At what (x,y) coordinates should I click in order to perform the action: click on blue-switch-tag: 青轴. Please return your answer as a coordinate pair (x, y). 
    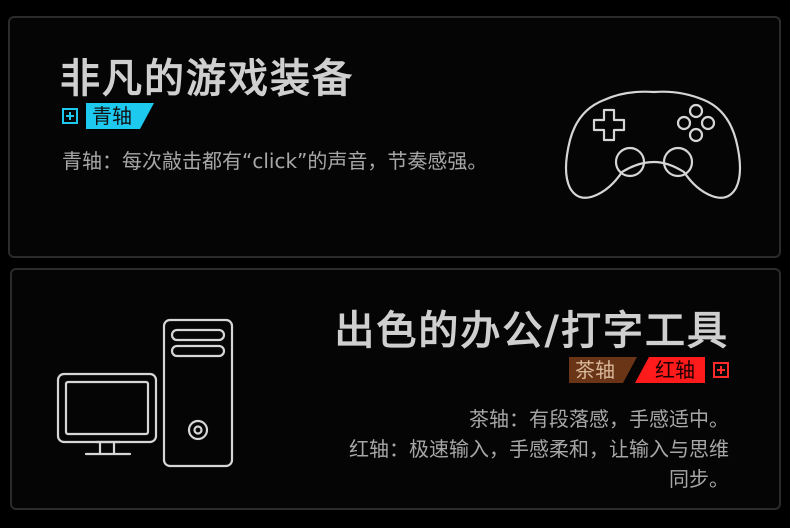
    Looking at the image, I should click on (120, 116).